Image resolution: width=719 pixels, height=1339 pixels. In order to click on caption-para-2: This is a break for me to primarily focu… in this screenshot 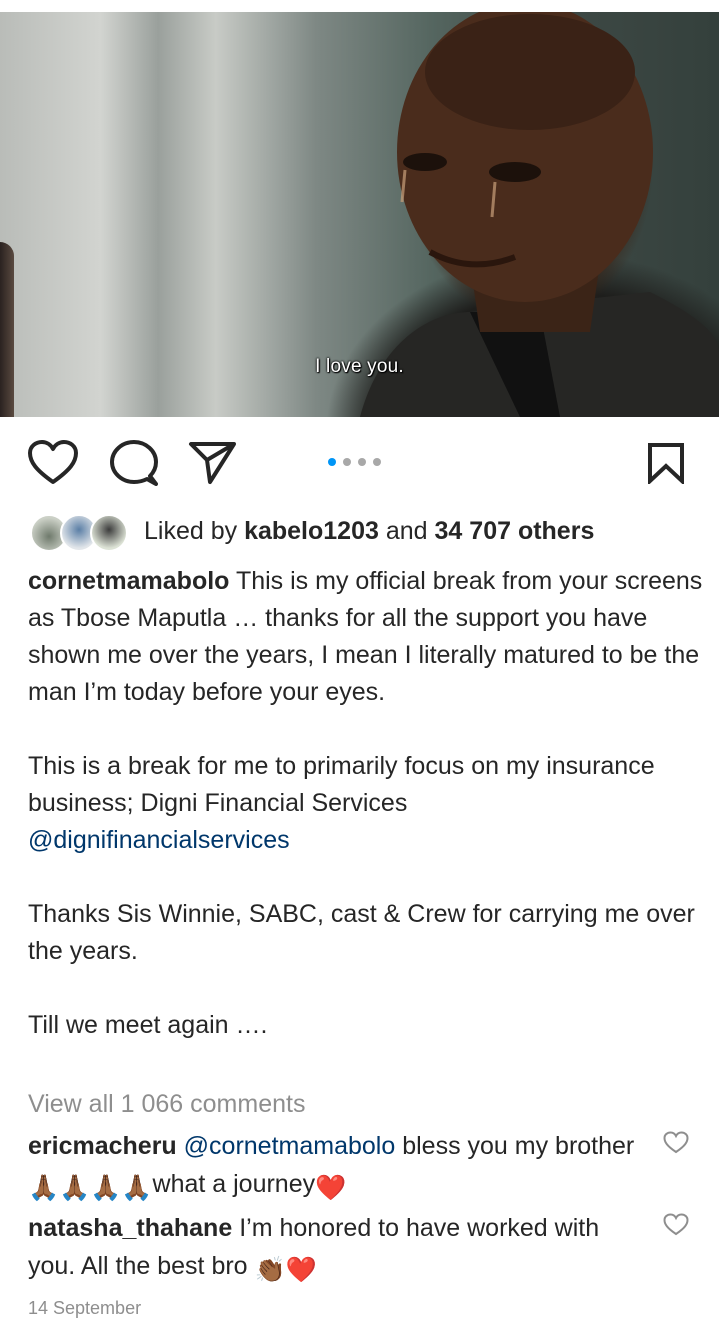, I will do `click(341, 784)`.